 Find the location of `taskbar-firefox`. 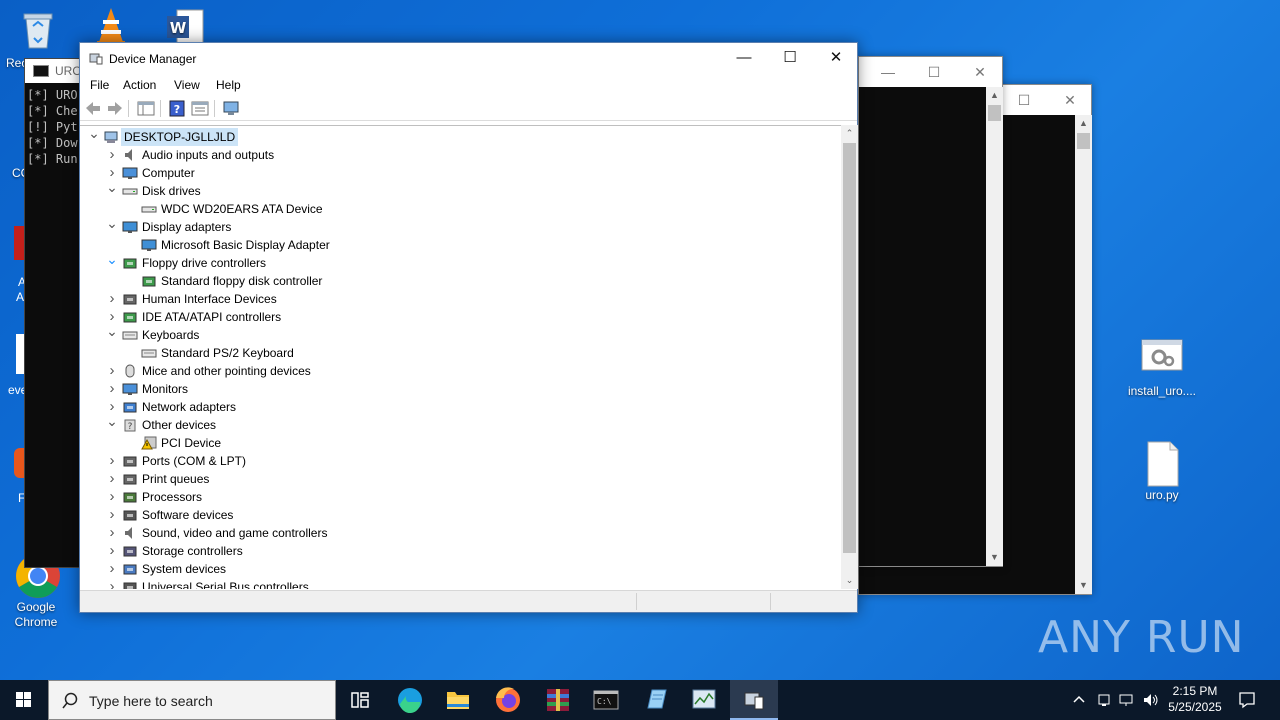

taskbar-firefox is located at coordinates (508, 700).